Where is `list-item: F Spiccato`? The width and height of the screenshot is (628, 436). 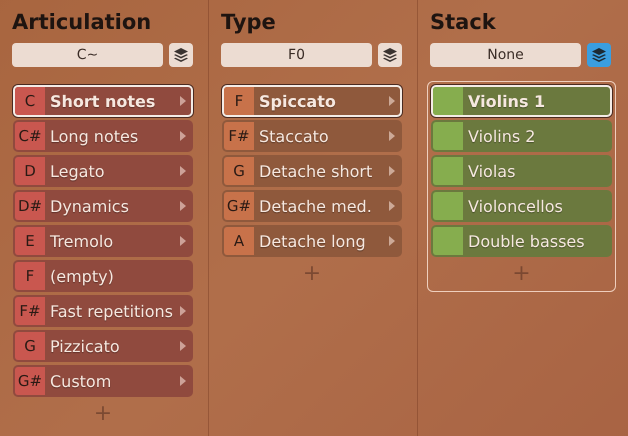
list-item: F Spiccato is located at coordinates (312, 101).